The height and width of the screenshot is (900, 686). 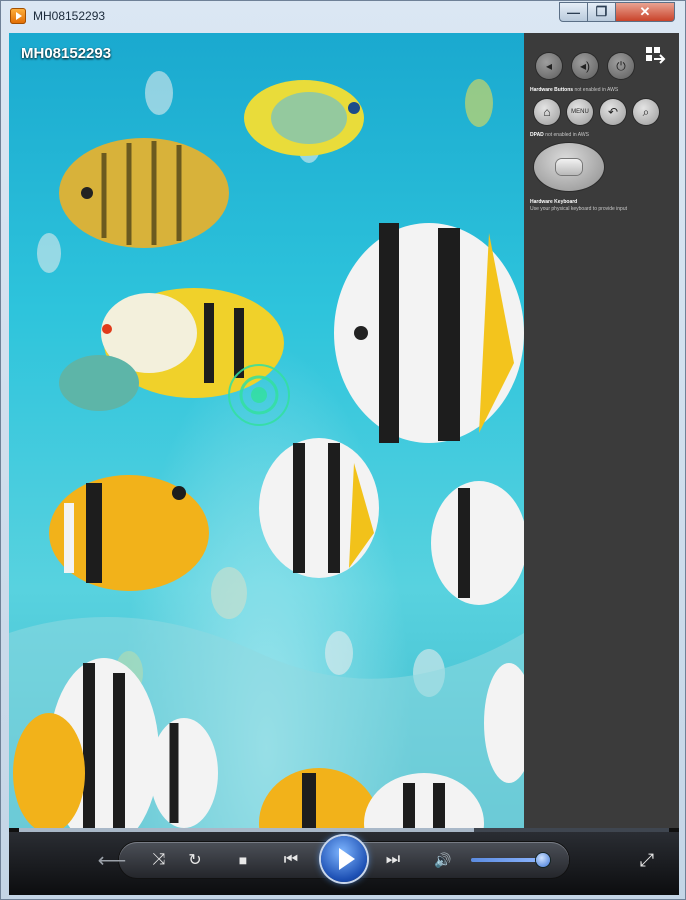 I want to click on collapse-panel-icon, so click(x=655, y=56).